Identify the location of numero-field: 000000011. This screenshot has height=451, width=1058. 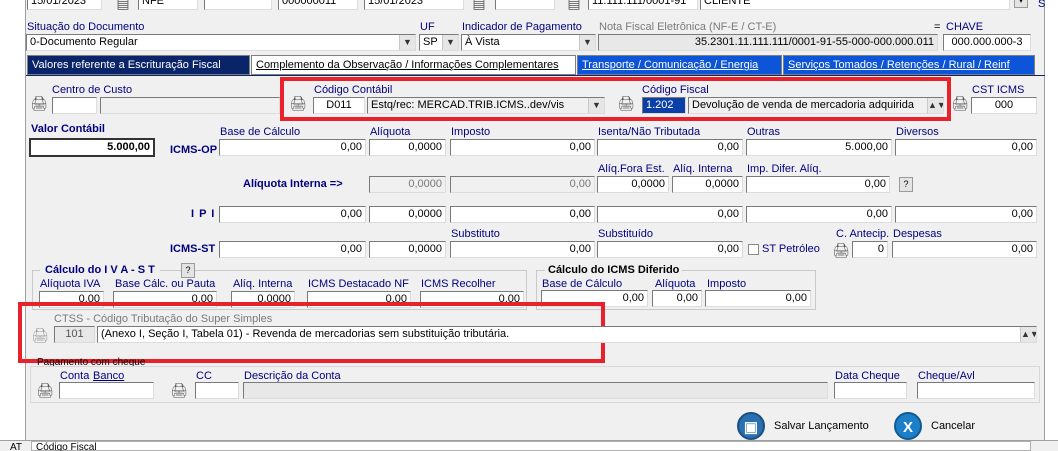
(318, 5).